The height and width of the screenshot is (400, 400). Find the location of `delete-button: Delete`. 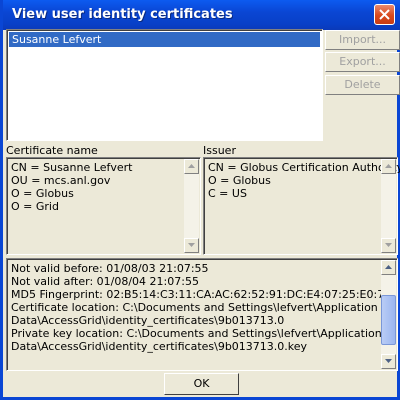

delete-button: Delete is located at coordinates (362, 85).